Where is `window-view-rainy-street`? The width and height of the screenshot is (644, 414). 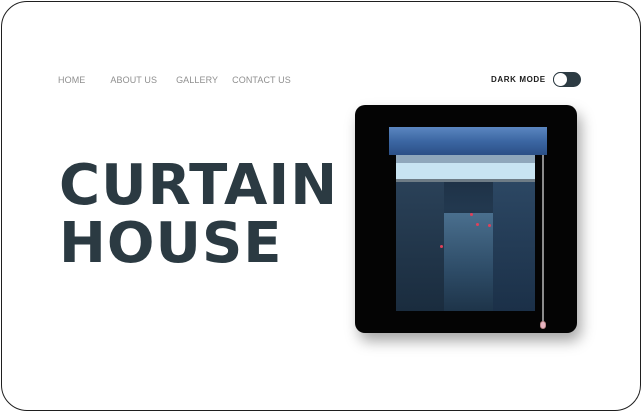 window-view-rainy-street is located at coordinates (465, 232).